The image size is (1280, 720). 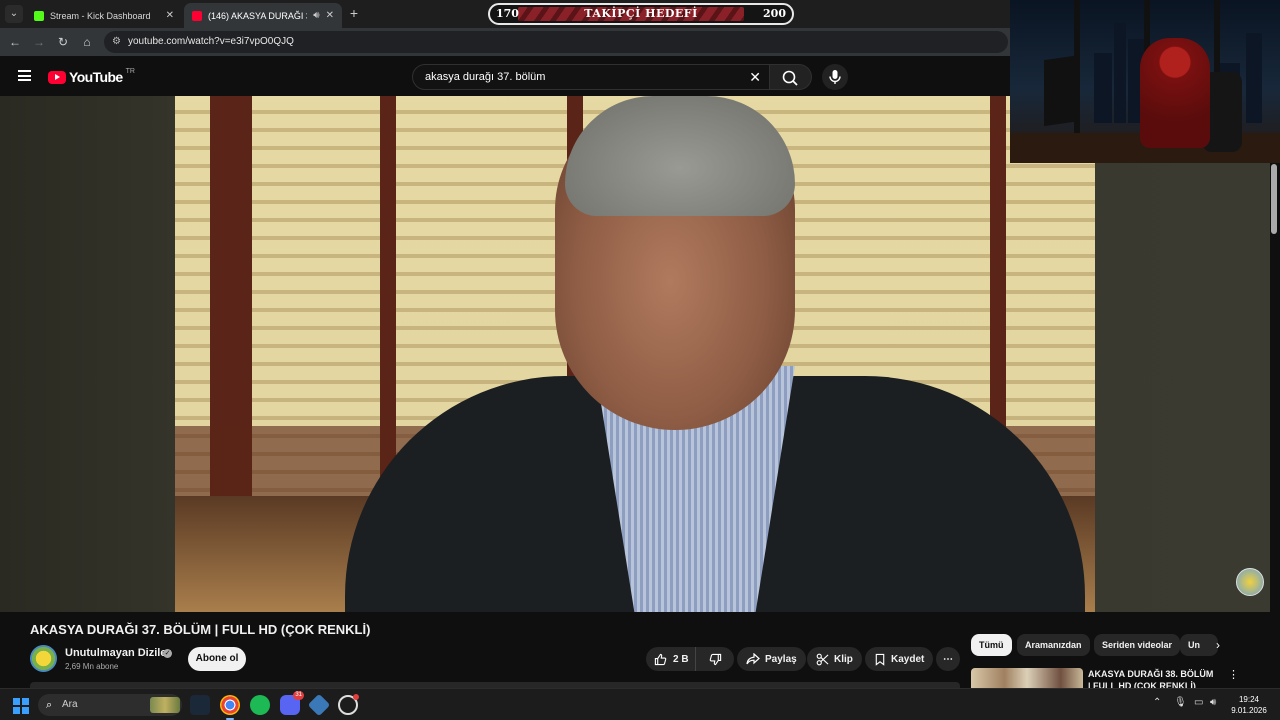 I want to click on clock-time: 19:24, so click(x=1249, y=699).